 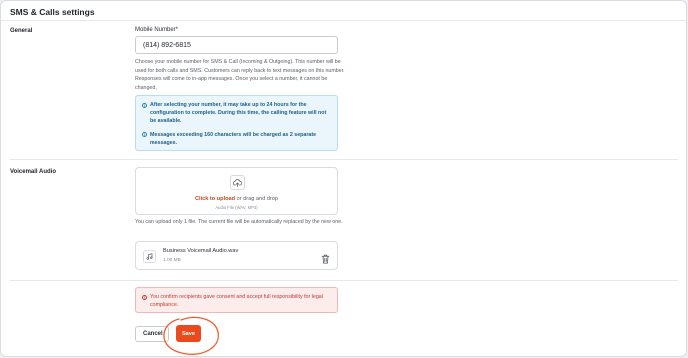 I want to click on file-name: Business Voicemail Audio.wav, so click(x=201, y=251).